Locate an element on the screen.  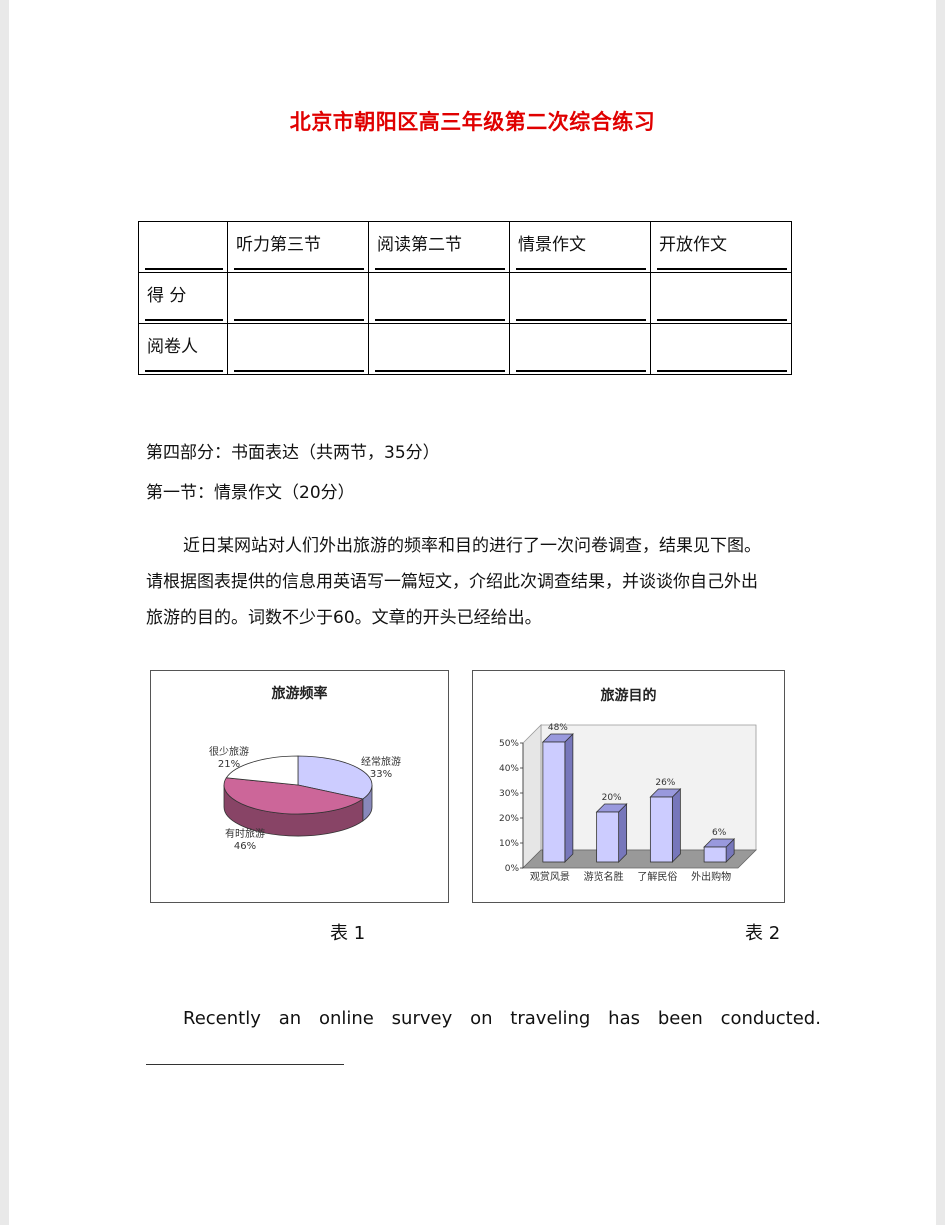
table-row: 阅卷人 is located at coordinates (465, 349).